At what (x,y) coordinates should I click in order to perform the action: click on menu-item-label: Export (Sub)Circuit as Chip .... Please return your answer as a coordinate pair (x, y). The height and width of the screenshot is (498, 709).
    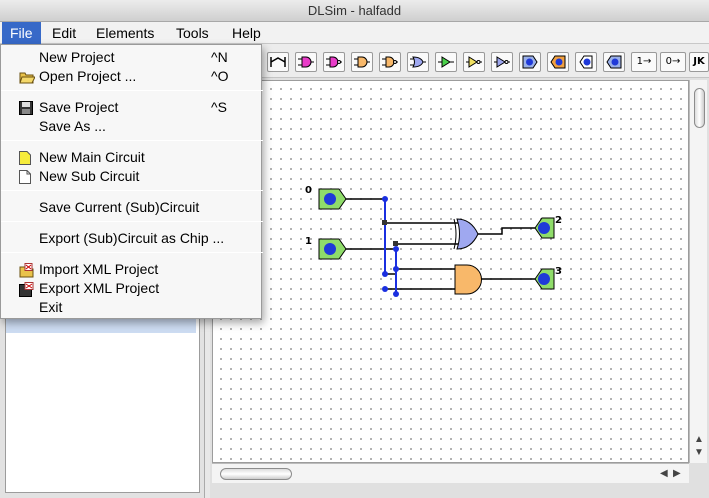
    Looking at the image, I should click on (132, 238).